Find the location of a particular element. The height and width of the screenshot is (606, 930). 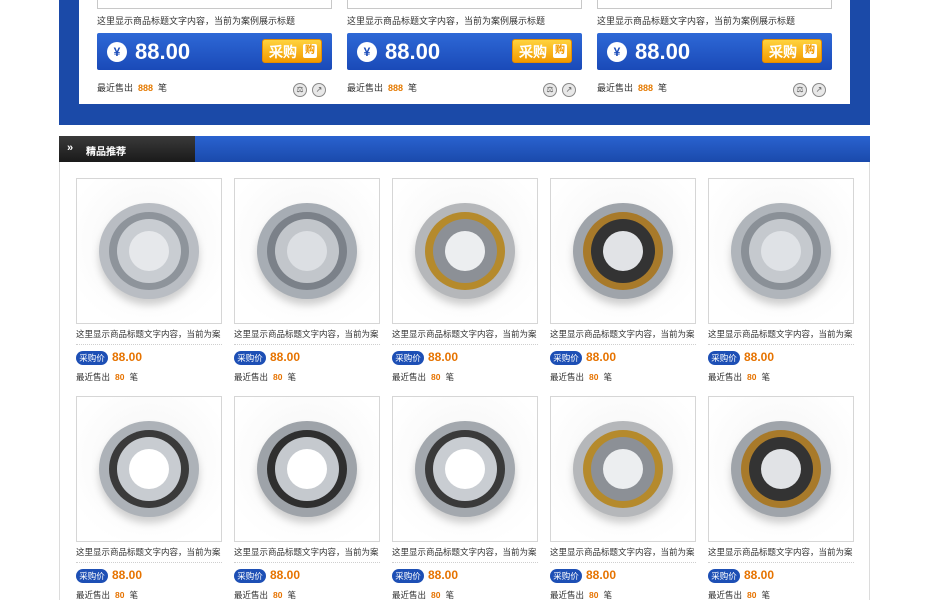

double-chevron-icon: » is located at coordinates (70, 148).